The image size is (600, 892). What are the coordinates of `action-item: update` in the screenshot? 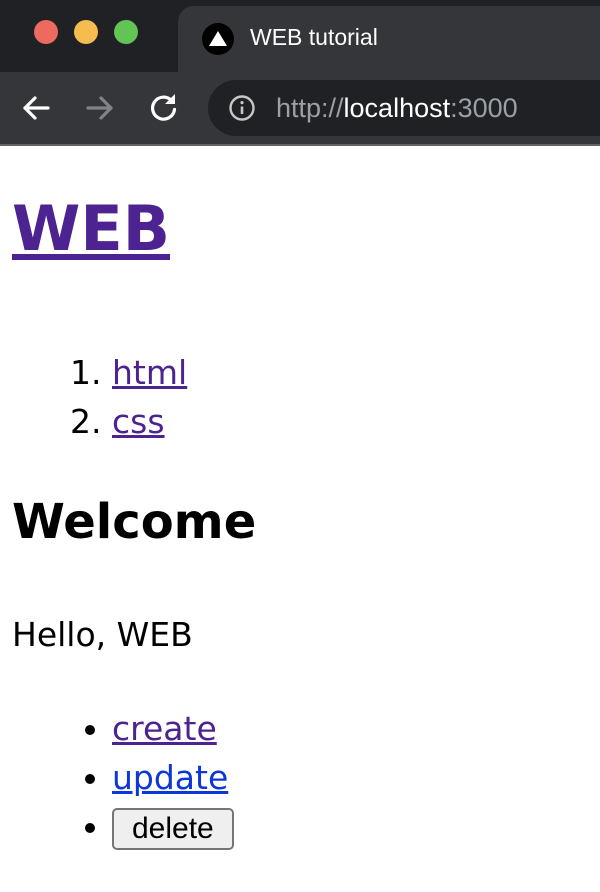 It's located at (173, 777).